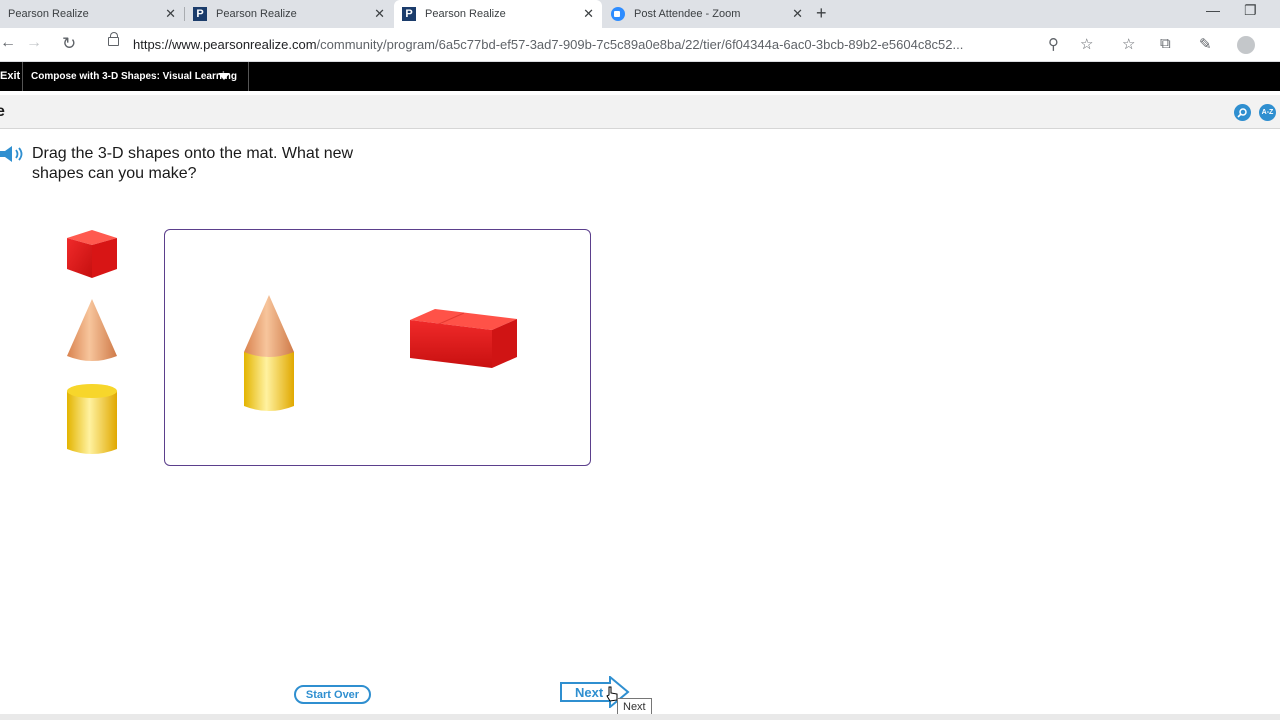 The height and width of the screenshot is (720, 1280). Describe the element at coordinates (225, 44) in the screenshot. I see `url-host: https://www.pearsonrealize.com` at that location.